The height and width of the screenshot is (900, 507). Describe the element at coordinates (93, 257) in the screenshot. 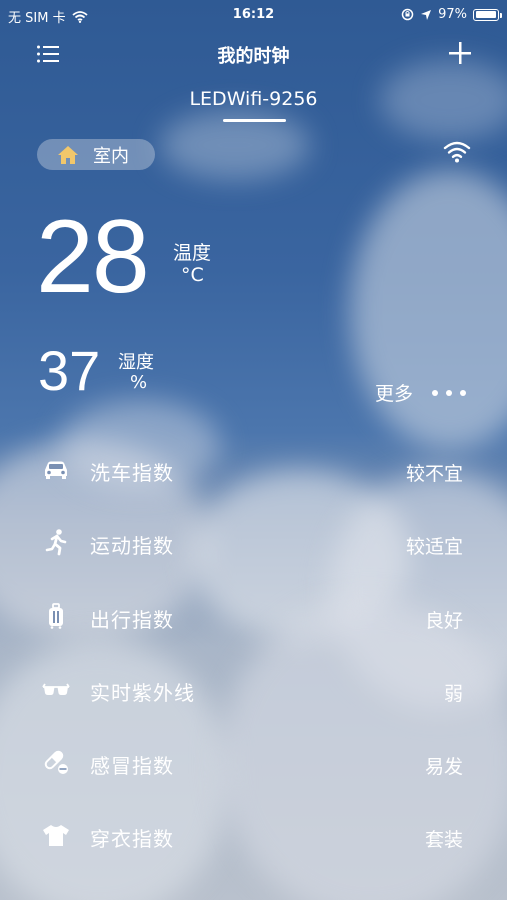

I see `temperature-value: 28` at that location.